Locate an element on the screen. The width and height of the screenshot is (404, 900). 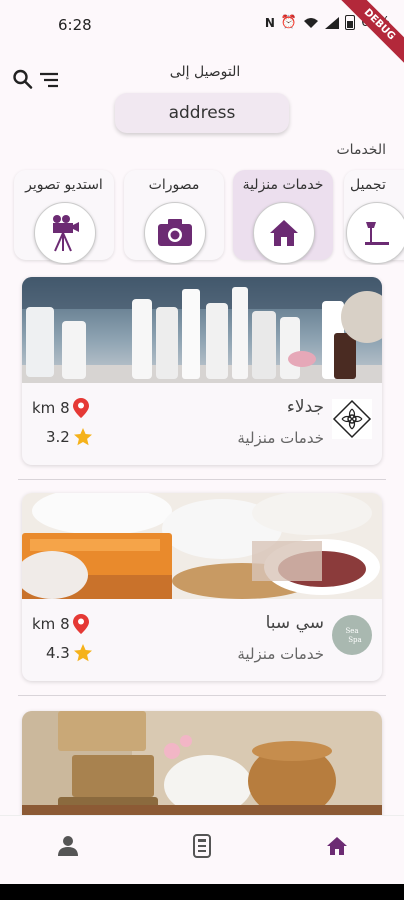
battery-icon is located at coordinates (350, 22).